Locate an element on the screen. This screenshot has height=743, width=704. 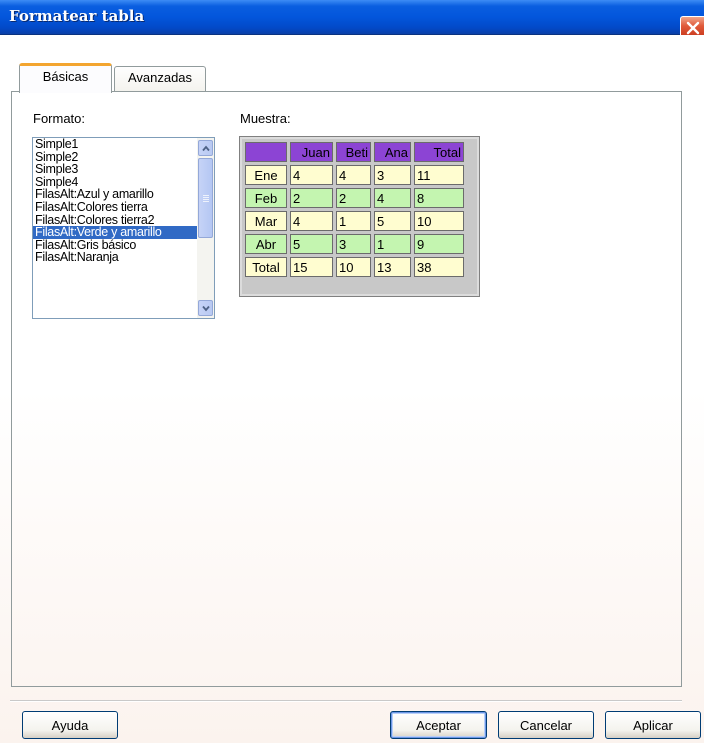
scroll-down-button is located at coordinates (205, 308).